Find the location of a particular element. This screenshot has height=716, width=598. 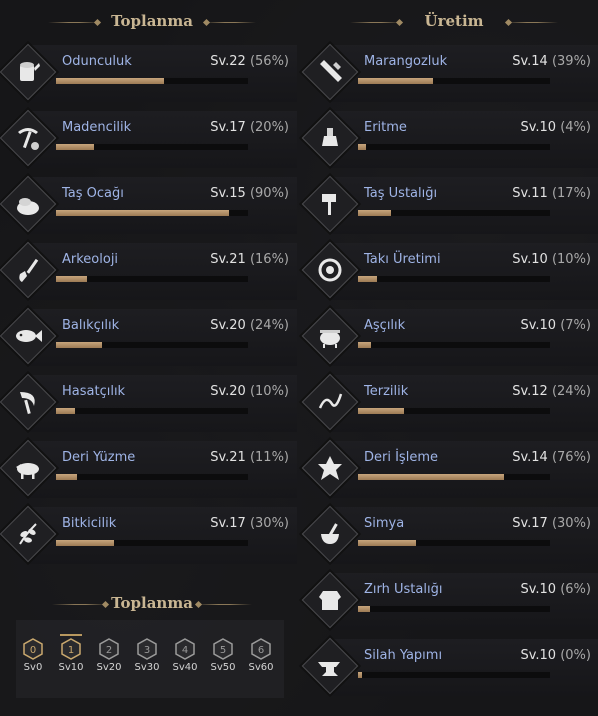

skill-percent: (0%) is located at coordinates (575, 655).